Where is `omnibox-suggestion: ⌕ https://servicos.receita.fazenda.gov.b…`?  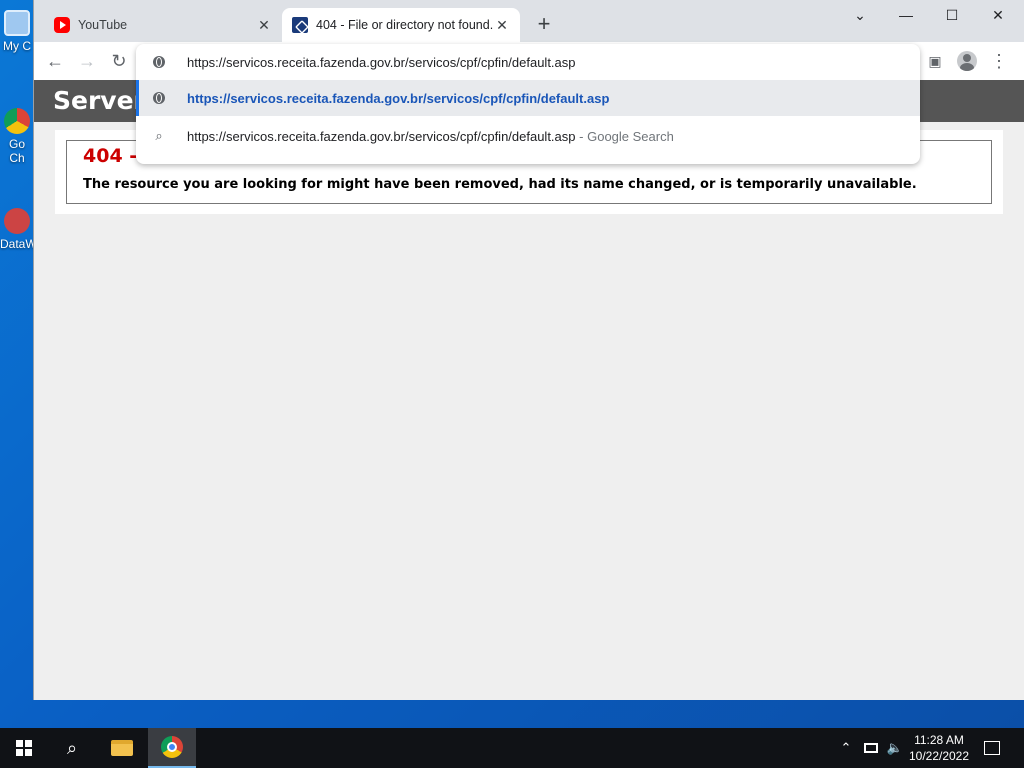 omnibox-suggestion: ⌕ https://servicos.receita.fazenda.gov.b… is located at coordinates (528, 136).